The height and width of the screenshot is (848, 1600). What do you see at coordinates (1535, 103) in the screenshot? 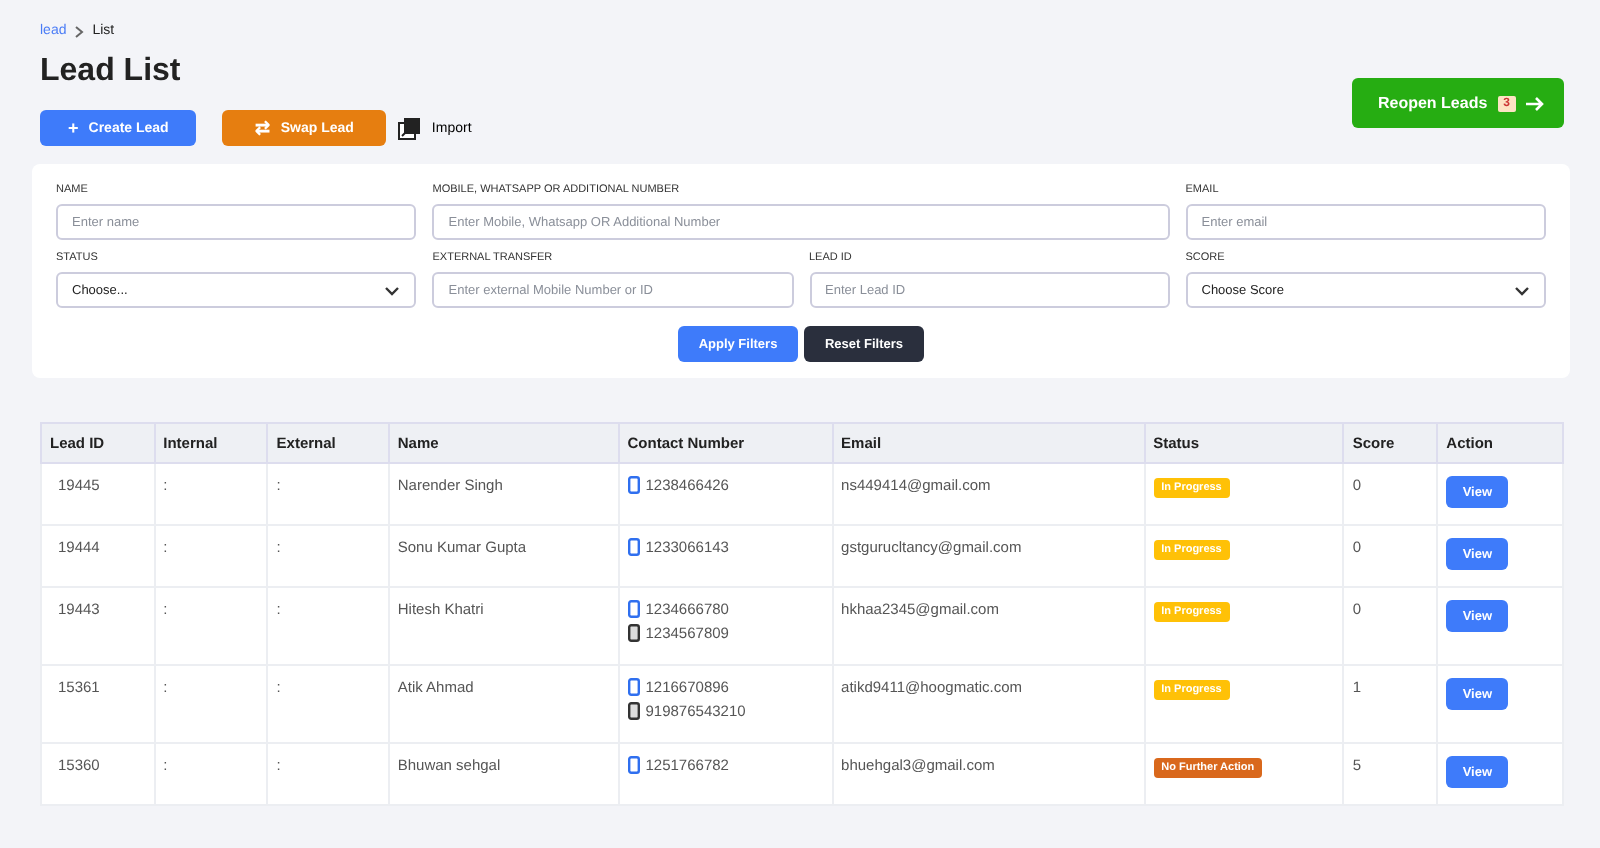
I see `arrow-right-icon` at bounding box center [1535, 103].